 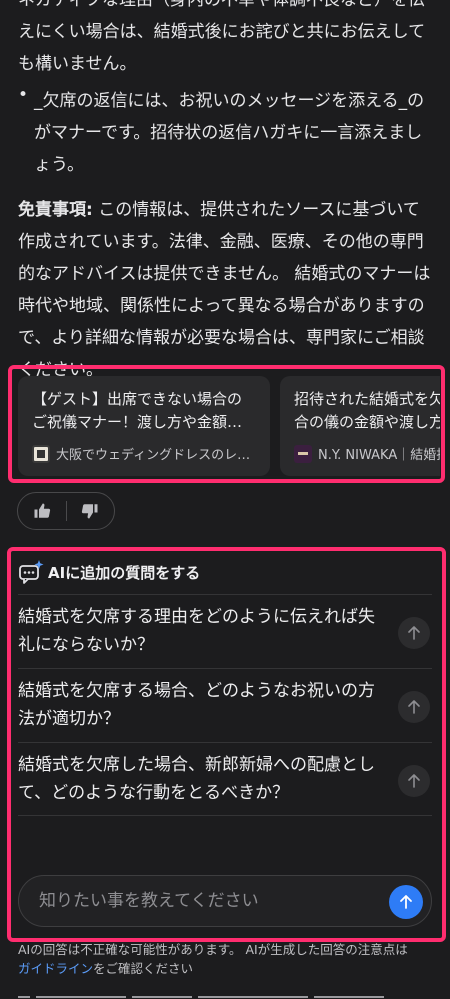 What do you see at coordinates (143, 968) in the screenshot?
I see `notice-text-end: をご確認ください` at bounding box center [143, 968].